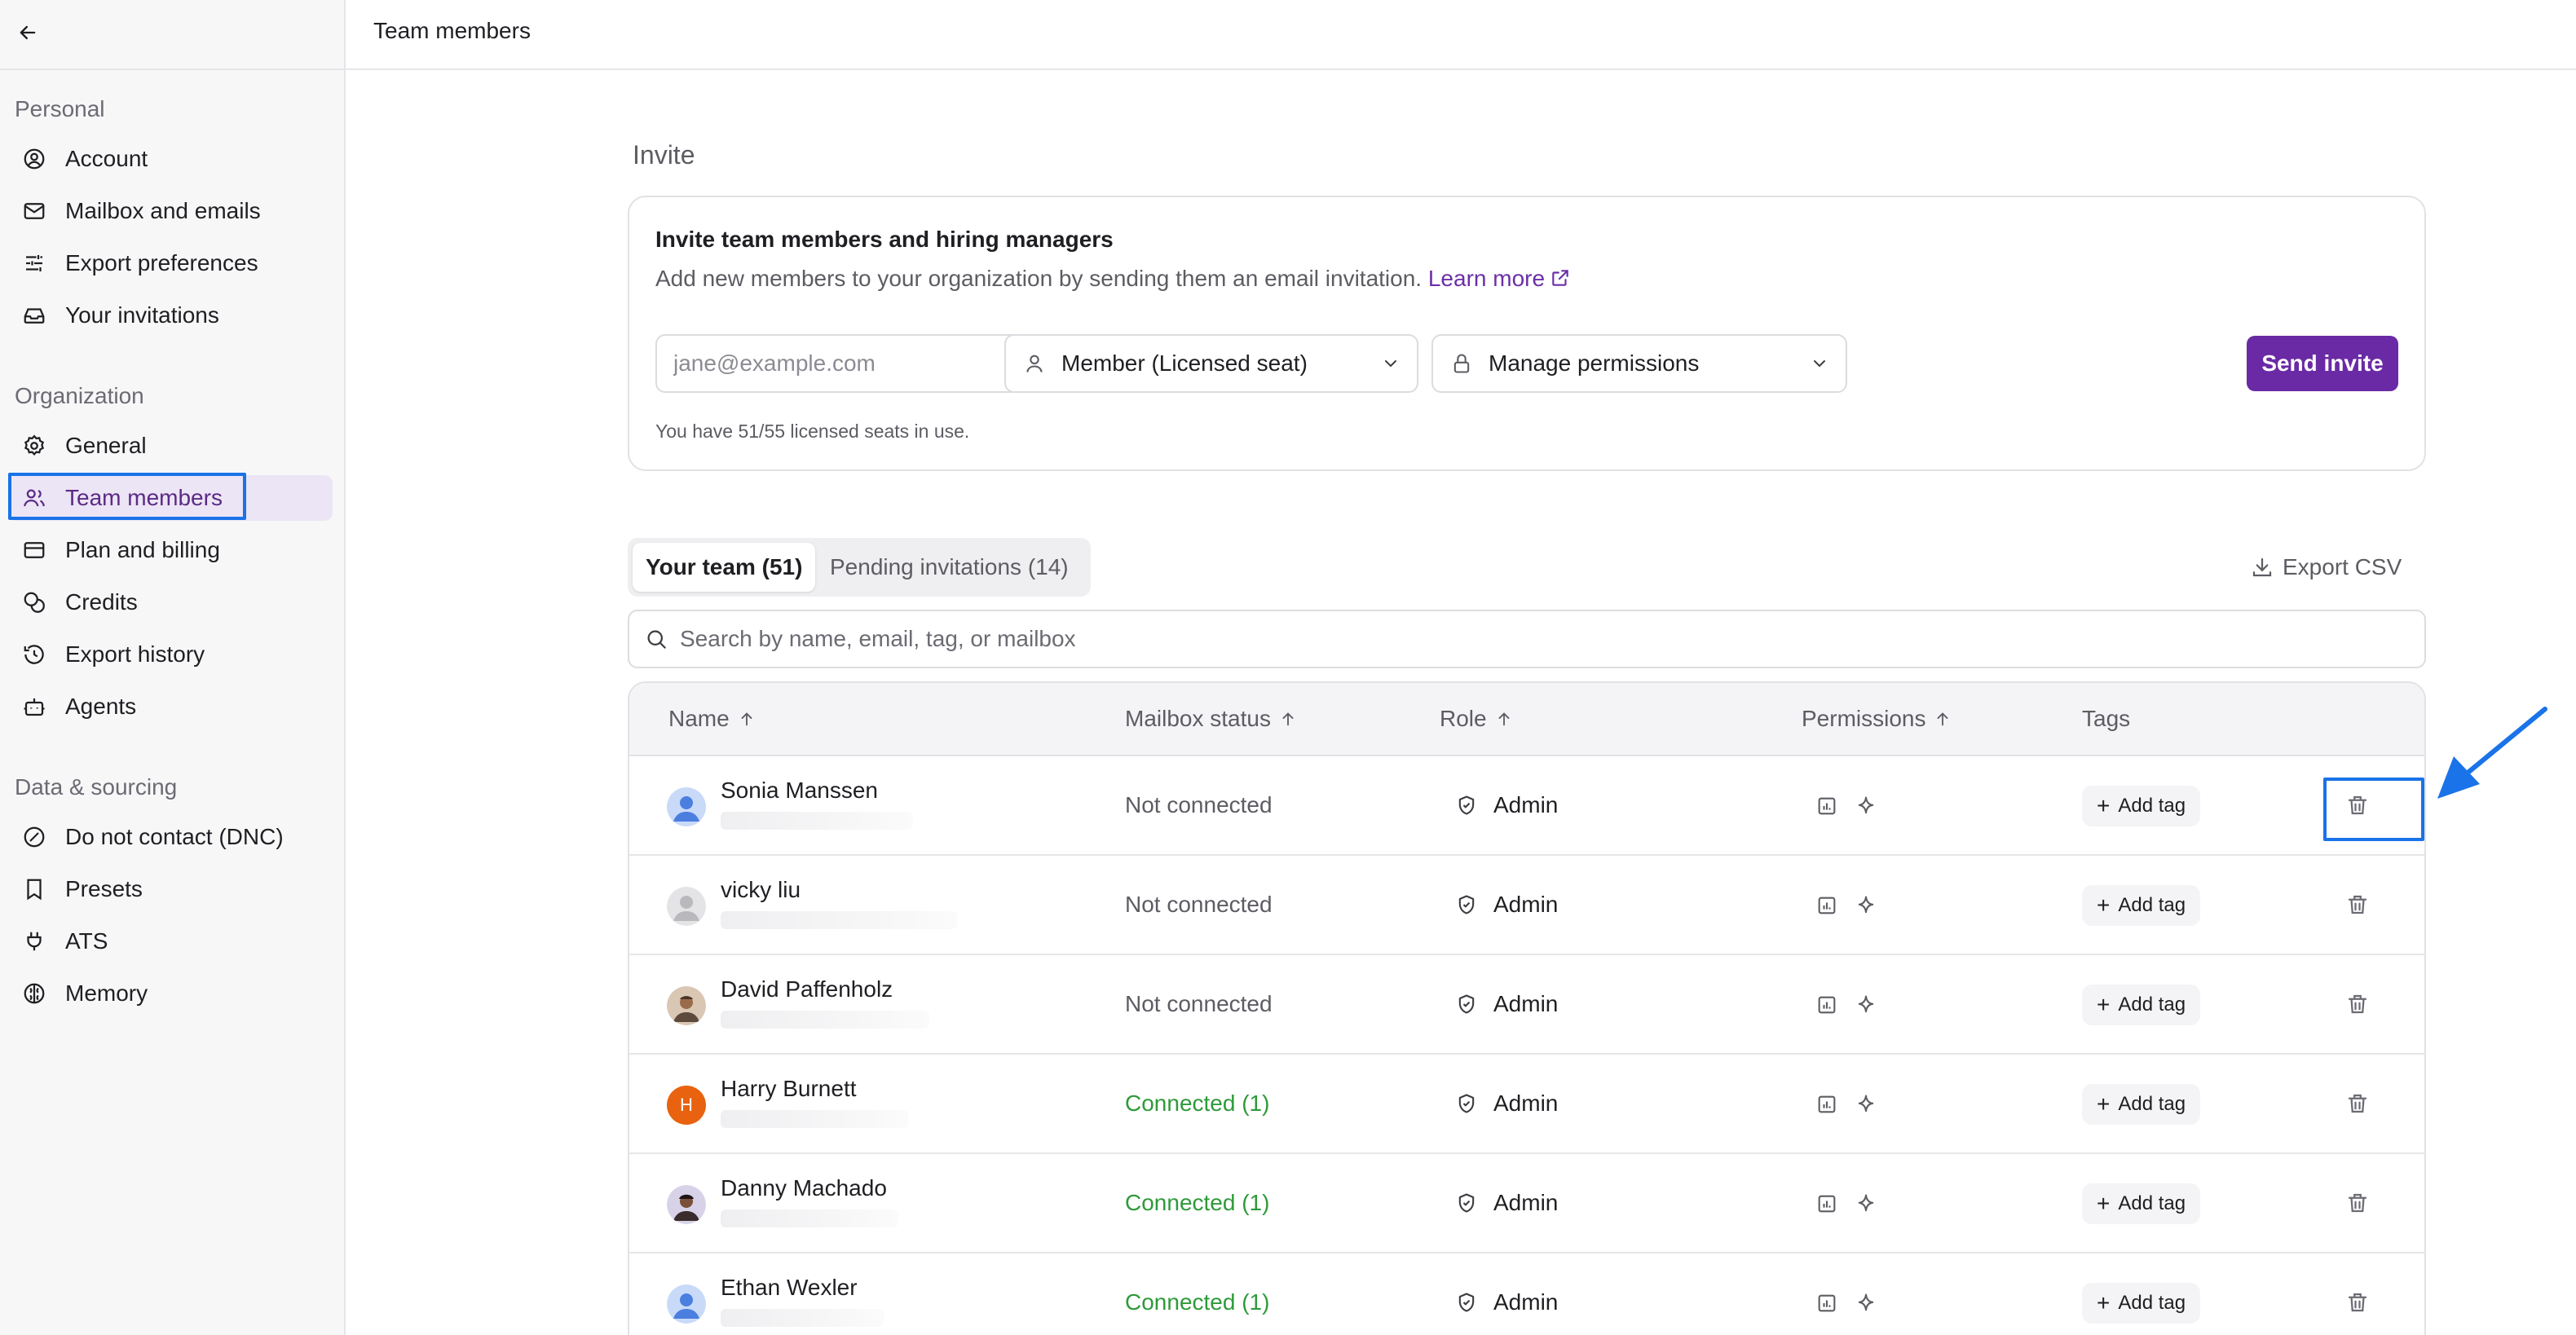 The image size is (2576, 1335). I want to click on role-label: Admin, so click(1526, 1302).